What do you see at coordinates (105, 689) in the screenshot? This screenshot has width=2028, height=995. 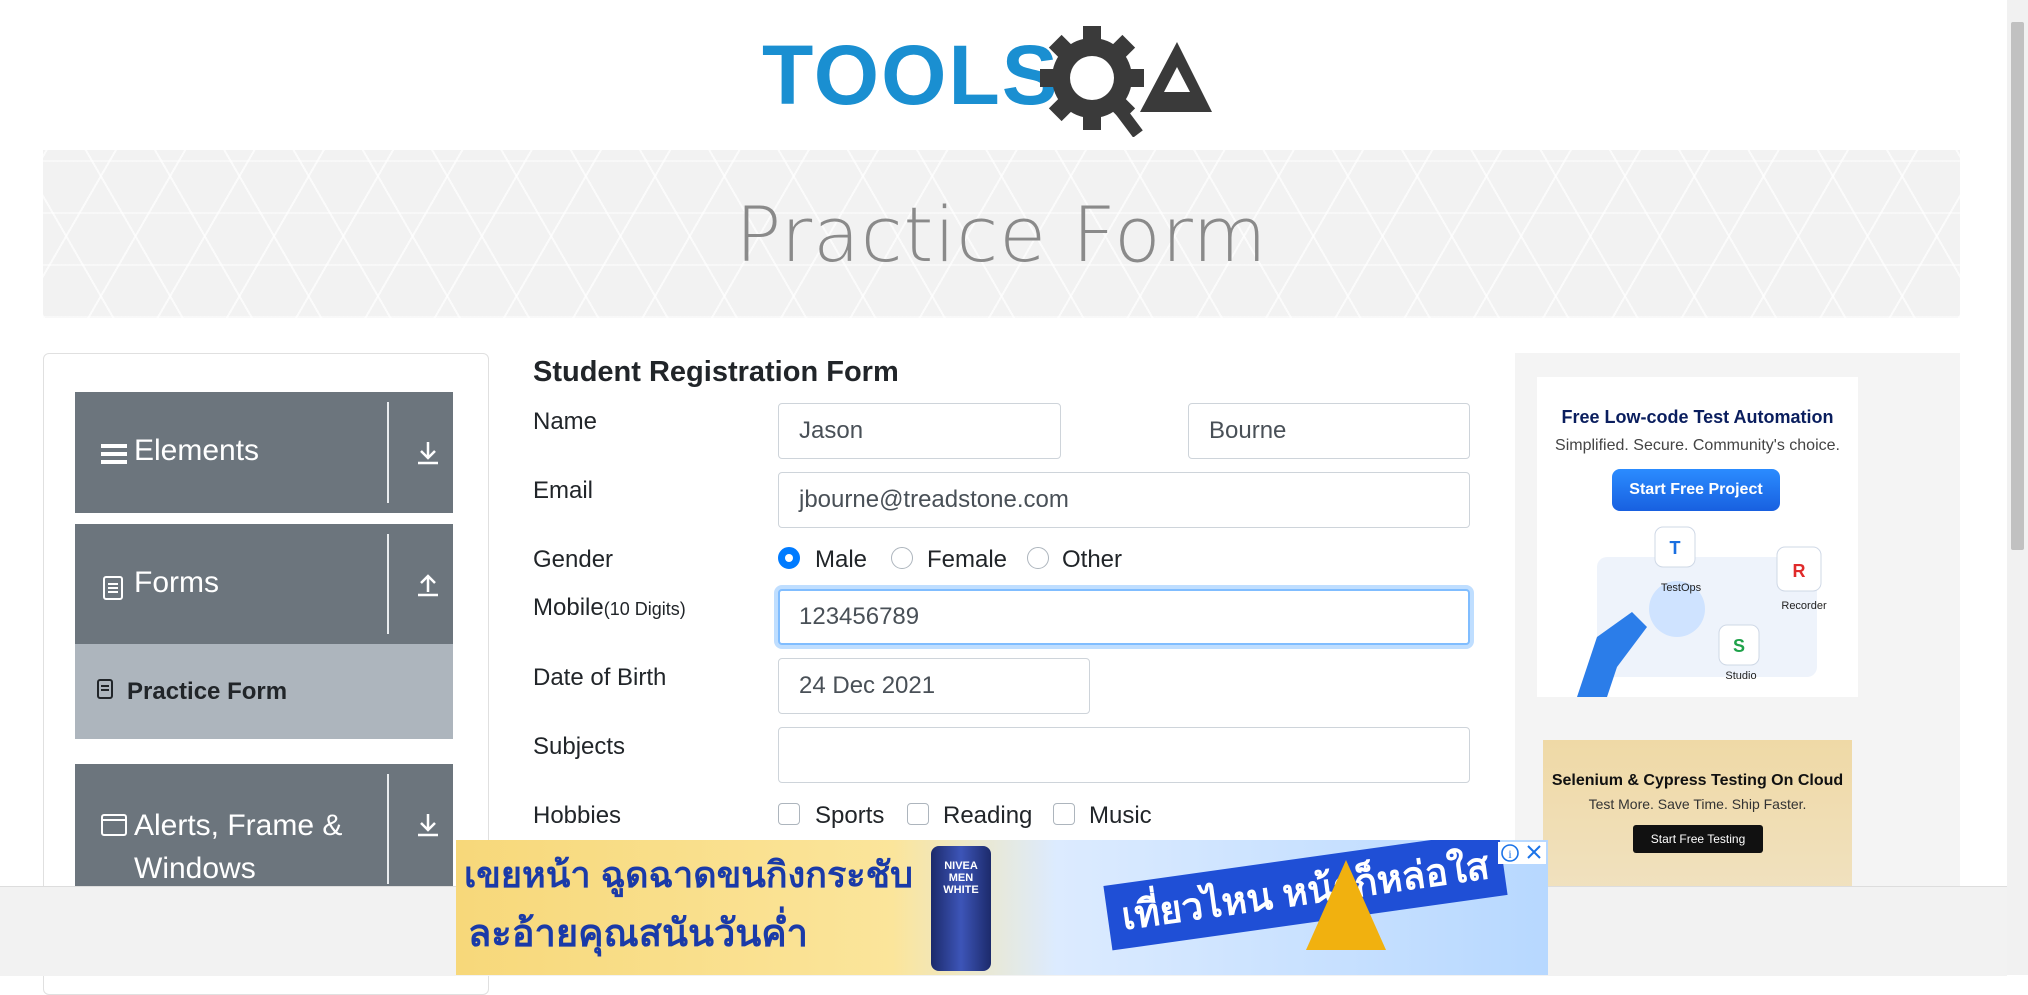 I see `form-icon` at bounding box center [105, 689].